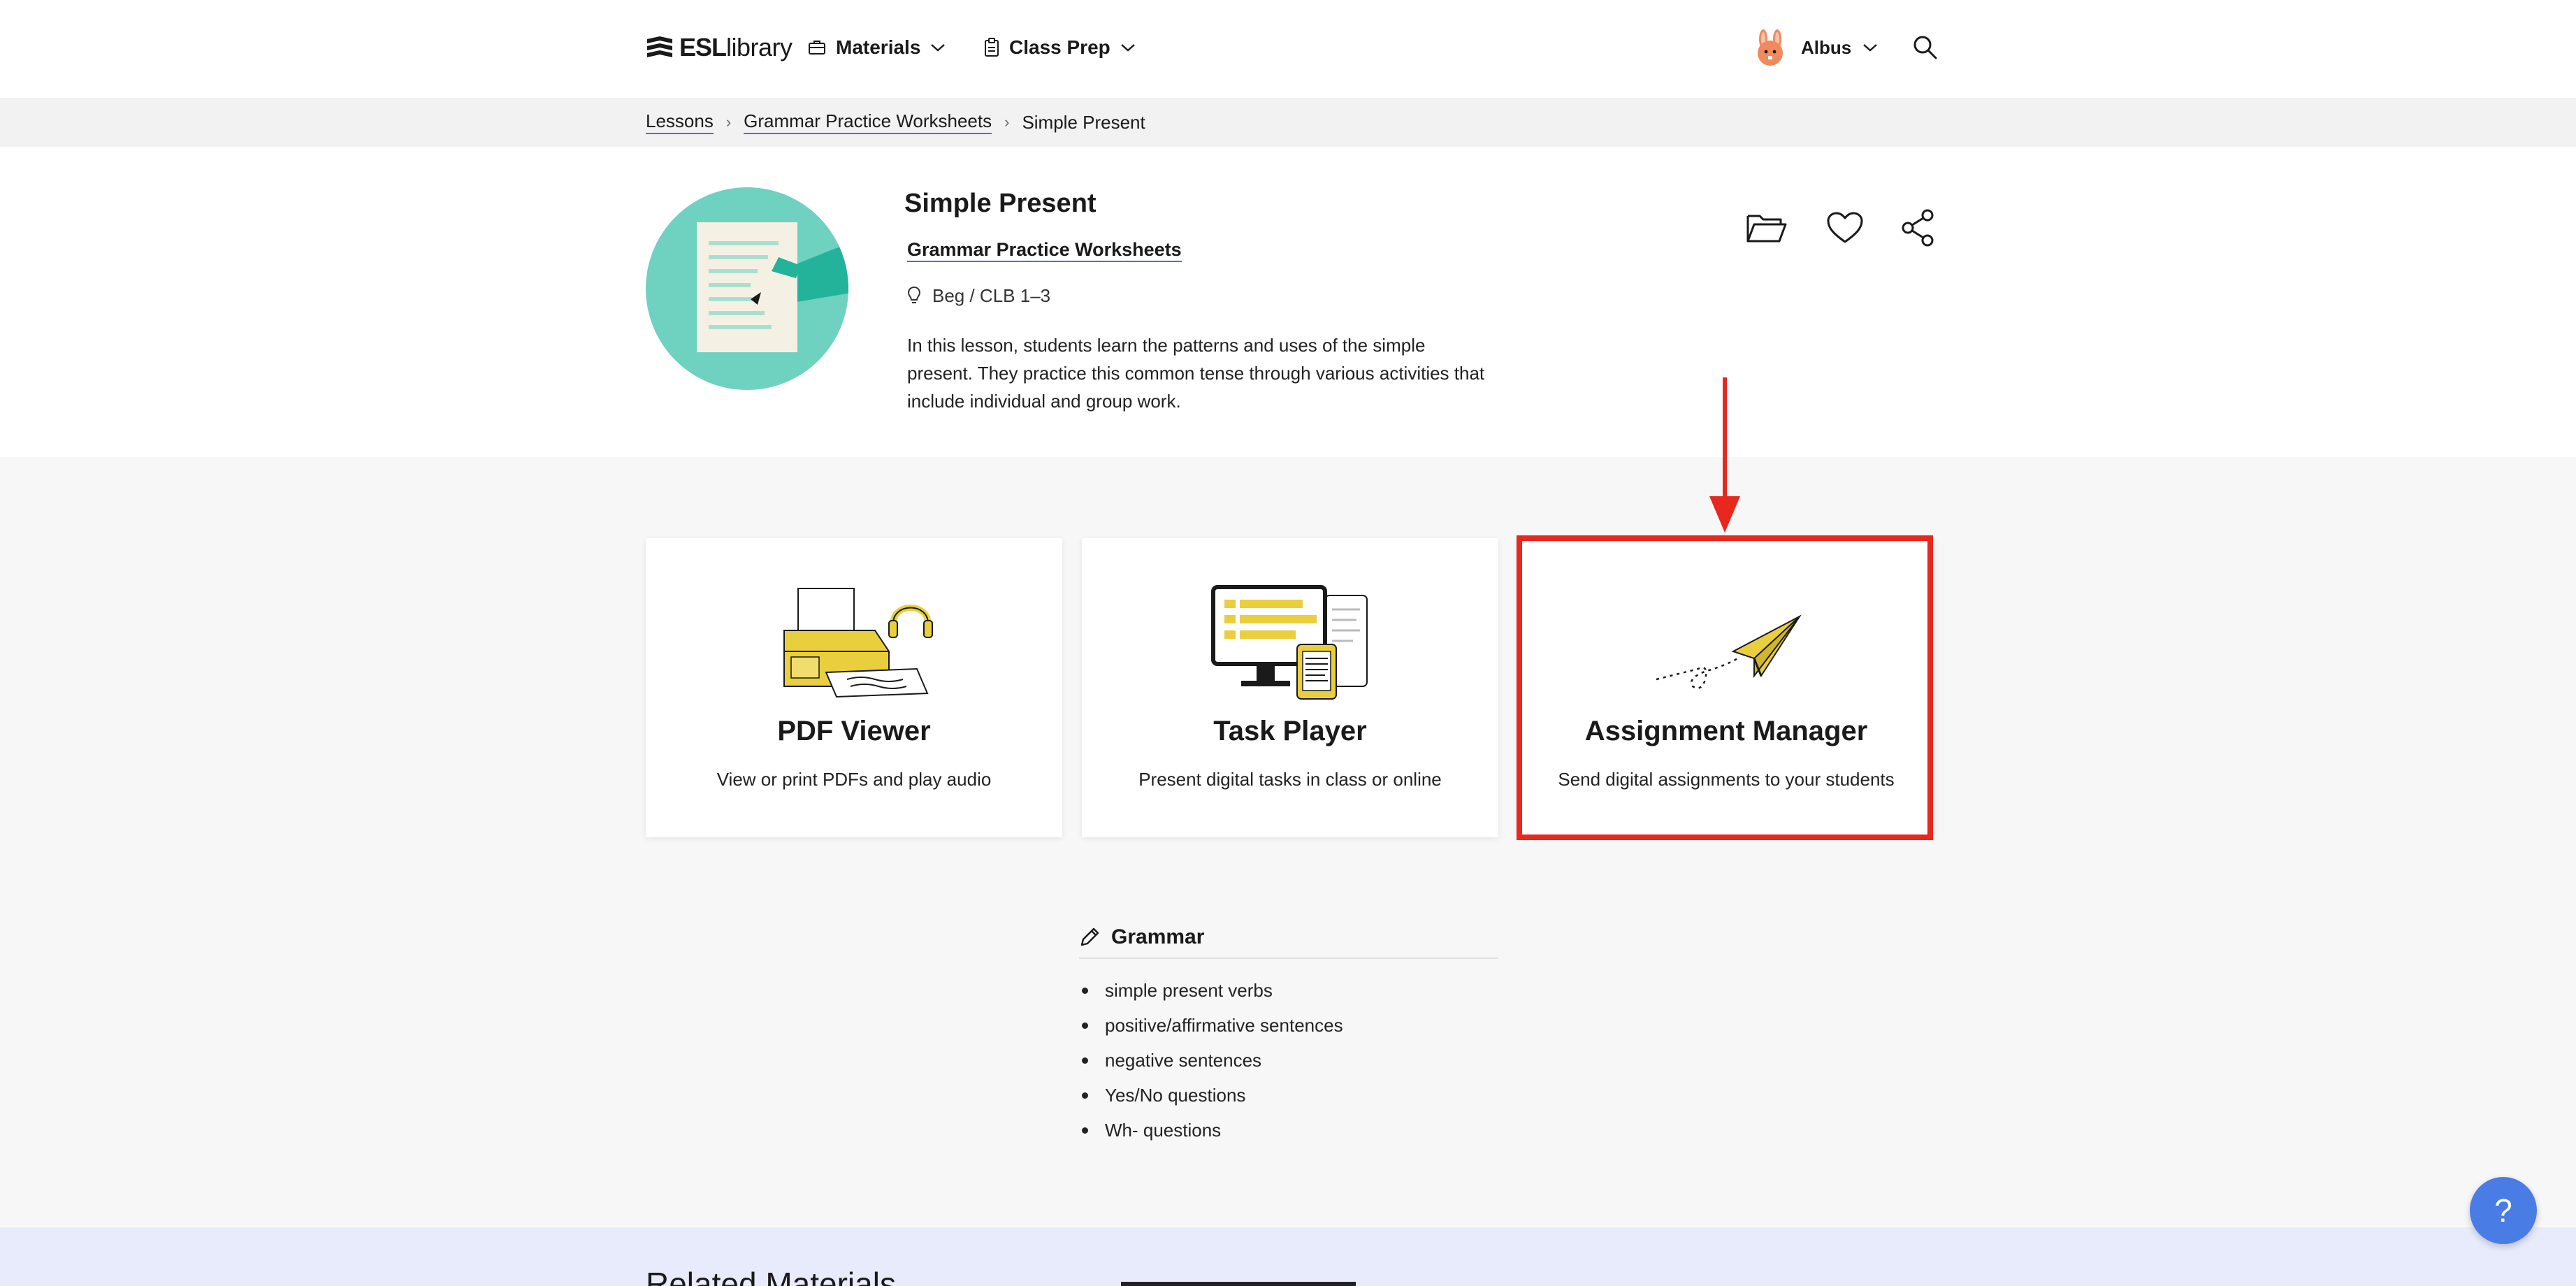  Describe the element at coordinates (992, 48) in the screenshot. I see `clipboard-icon` at that location.